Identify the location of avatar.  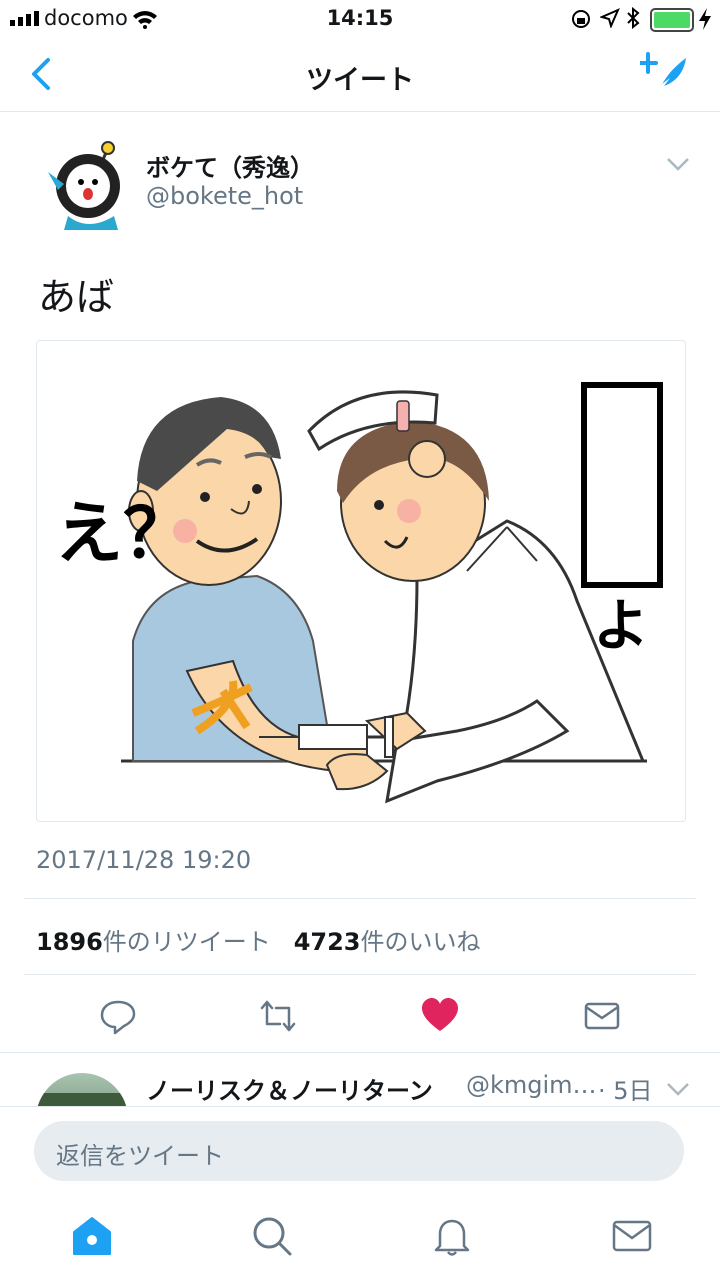
(84, 186).